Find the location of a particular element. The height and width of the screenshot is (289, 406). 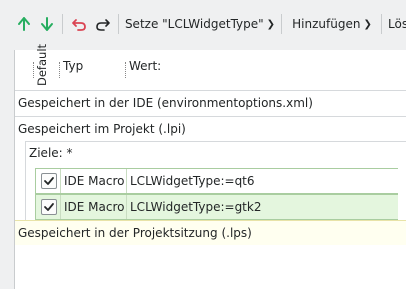

table-row: IDE Macro LCLWidgetType:=qt6 is located at coordinates (216, 181).